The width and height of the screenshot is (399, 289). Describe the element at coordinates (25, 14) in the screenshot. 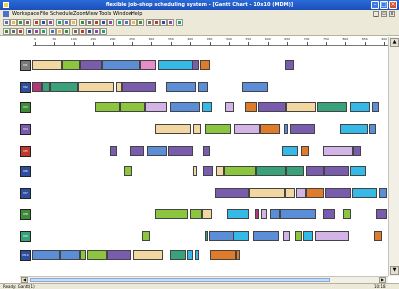

I see `menu-workspace: Workspace` at that location.